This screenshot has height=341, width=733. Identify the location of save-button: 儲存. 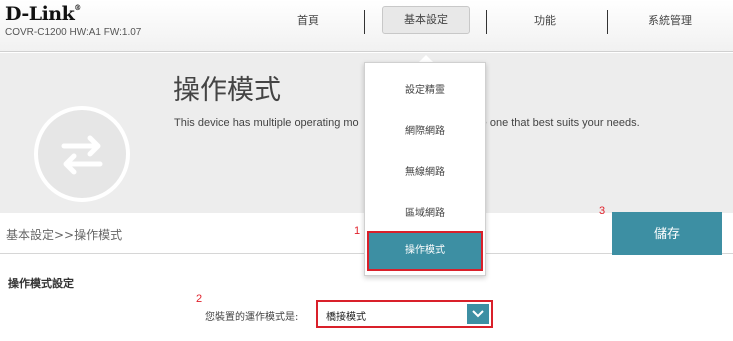
(667, 233).